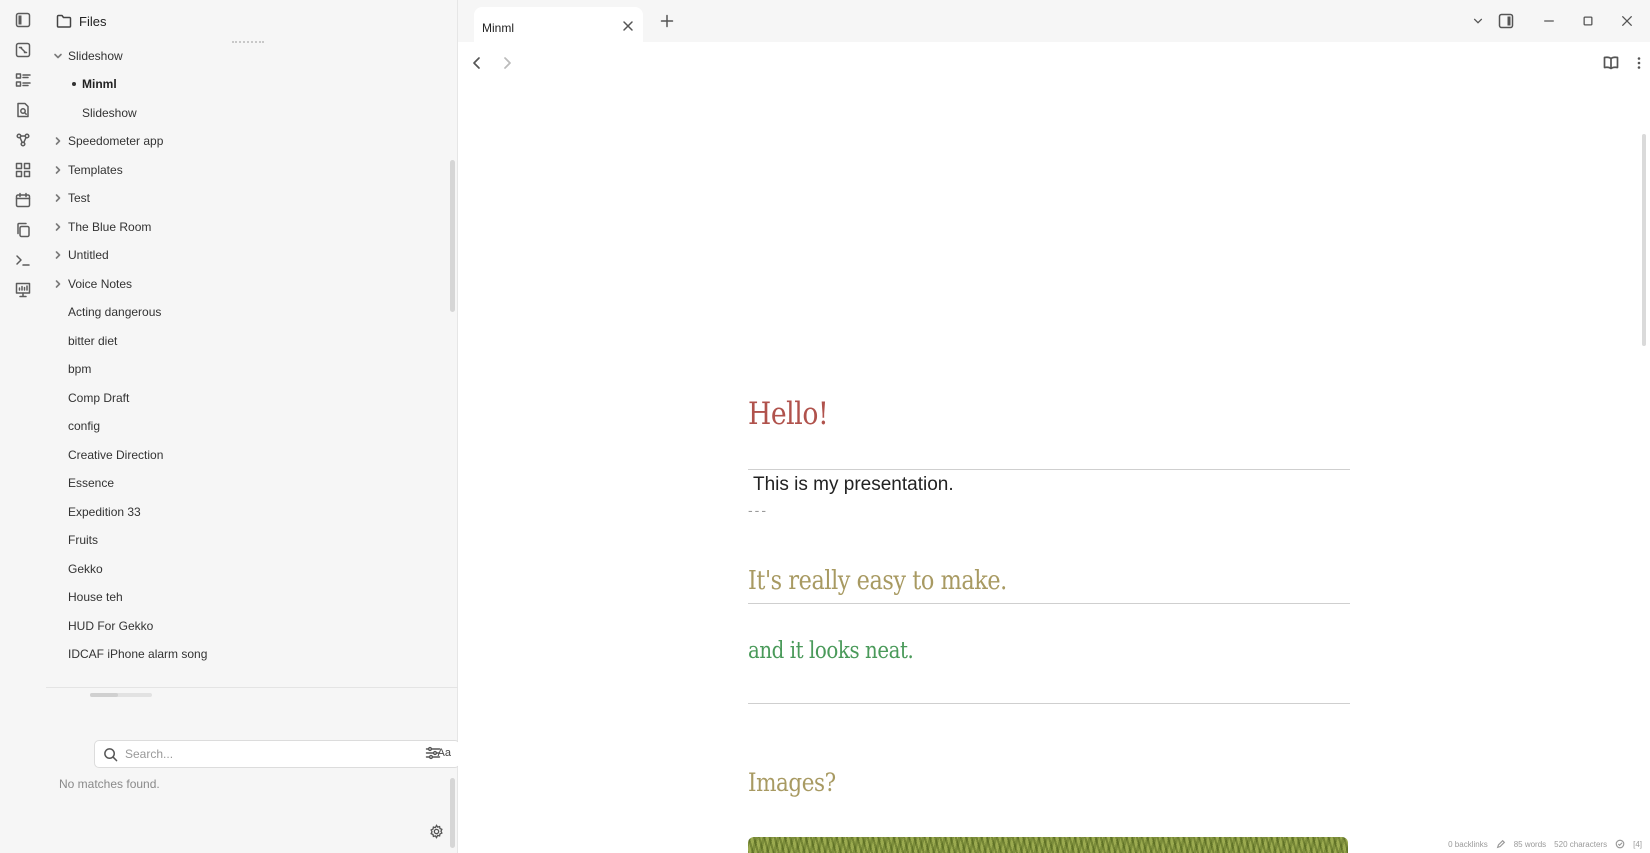 This screenshot has width=1650, height=853. I want to click on file-item-config: config, so click(246, 426).